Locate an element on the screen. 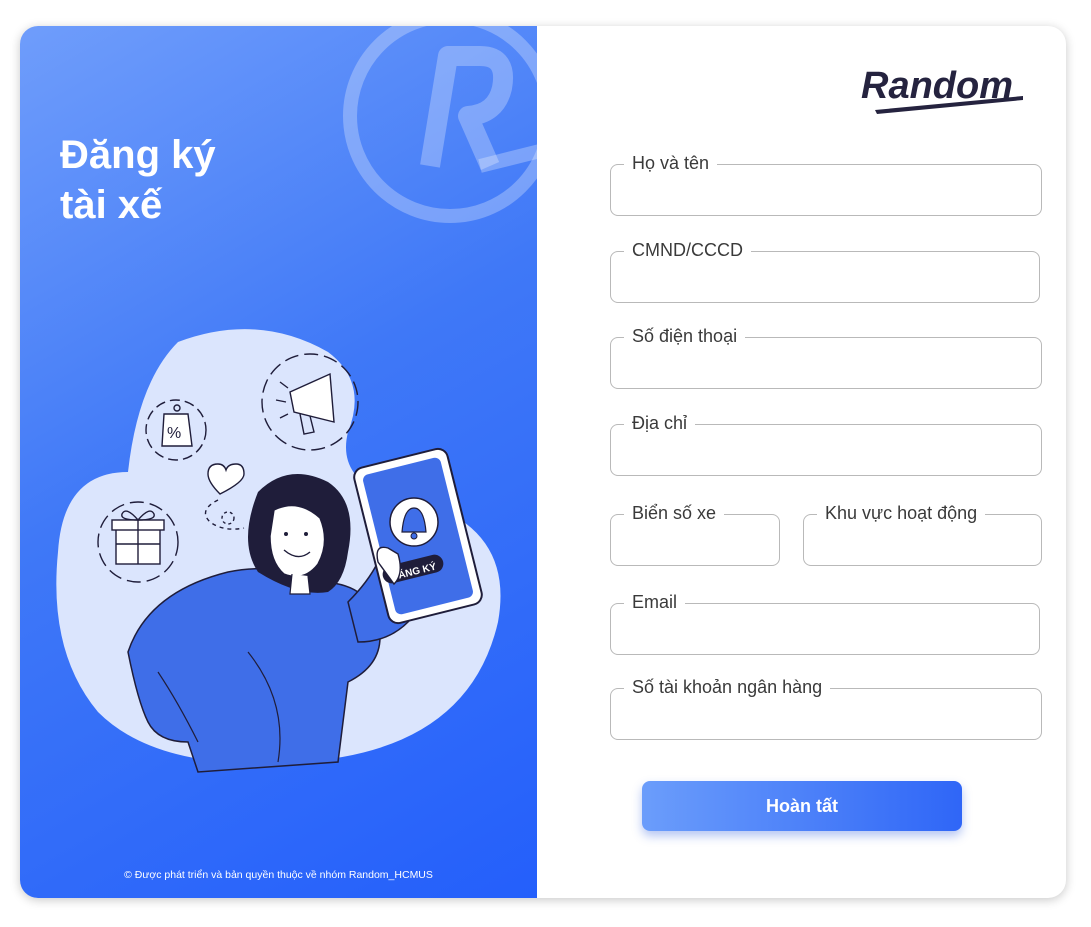 The image size is (1091, 927). phone-label: Số điện thoại is located at coordinates (685, 336).